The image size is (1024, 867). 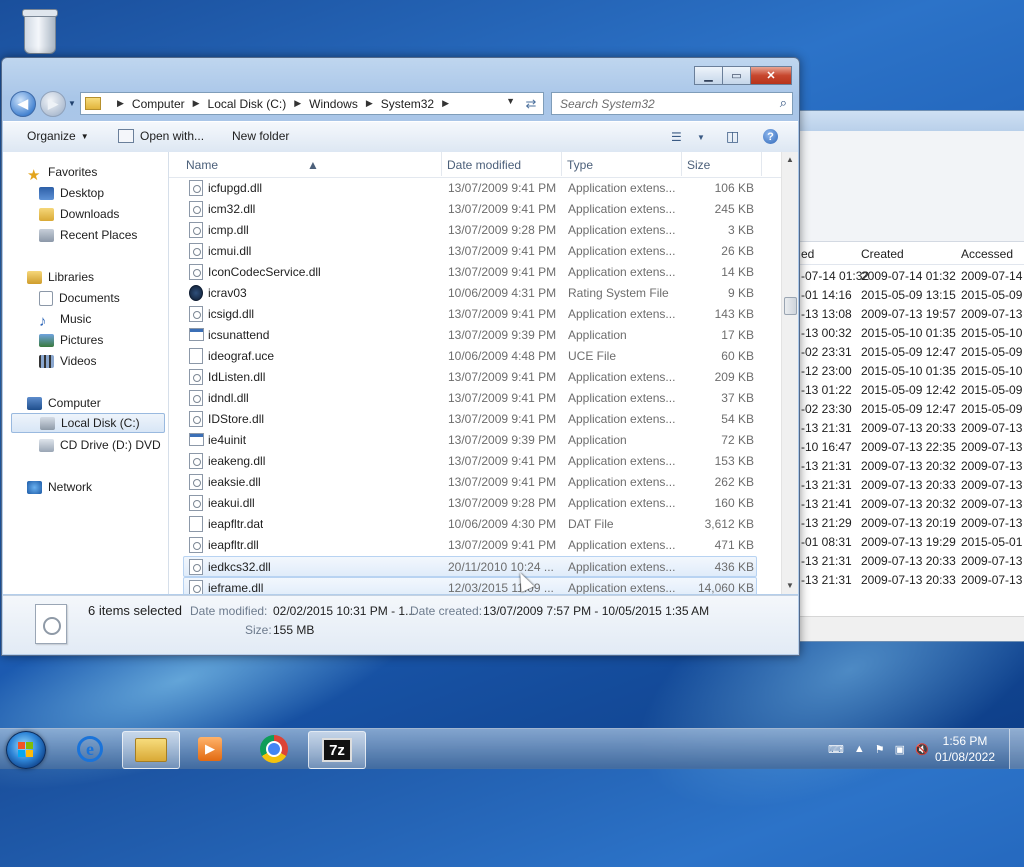 What do you see at coordinates (151, 750) in the screenshot?
I see `taskbar-windows-explorer` at bounding box center [151, 750].